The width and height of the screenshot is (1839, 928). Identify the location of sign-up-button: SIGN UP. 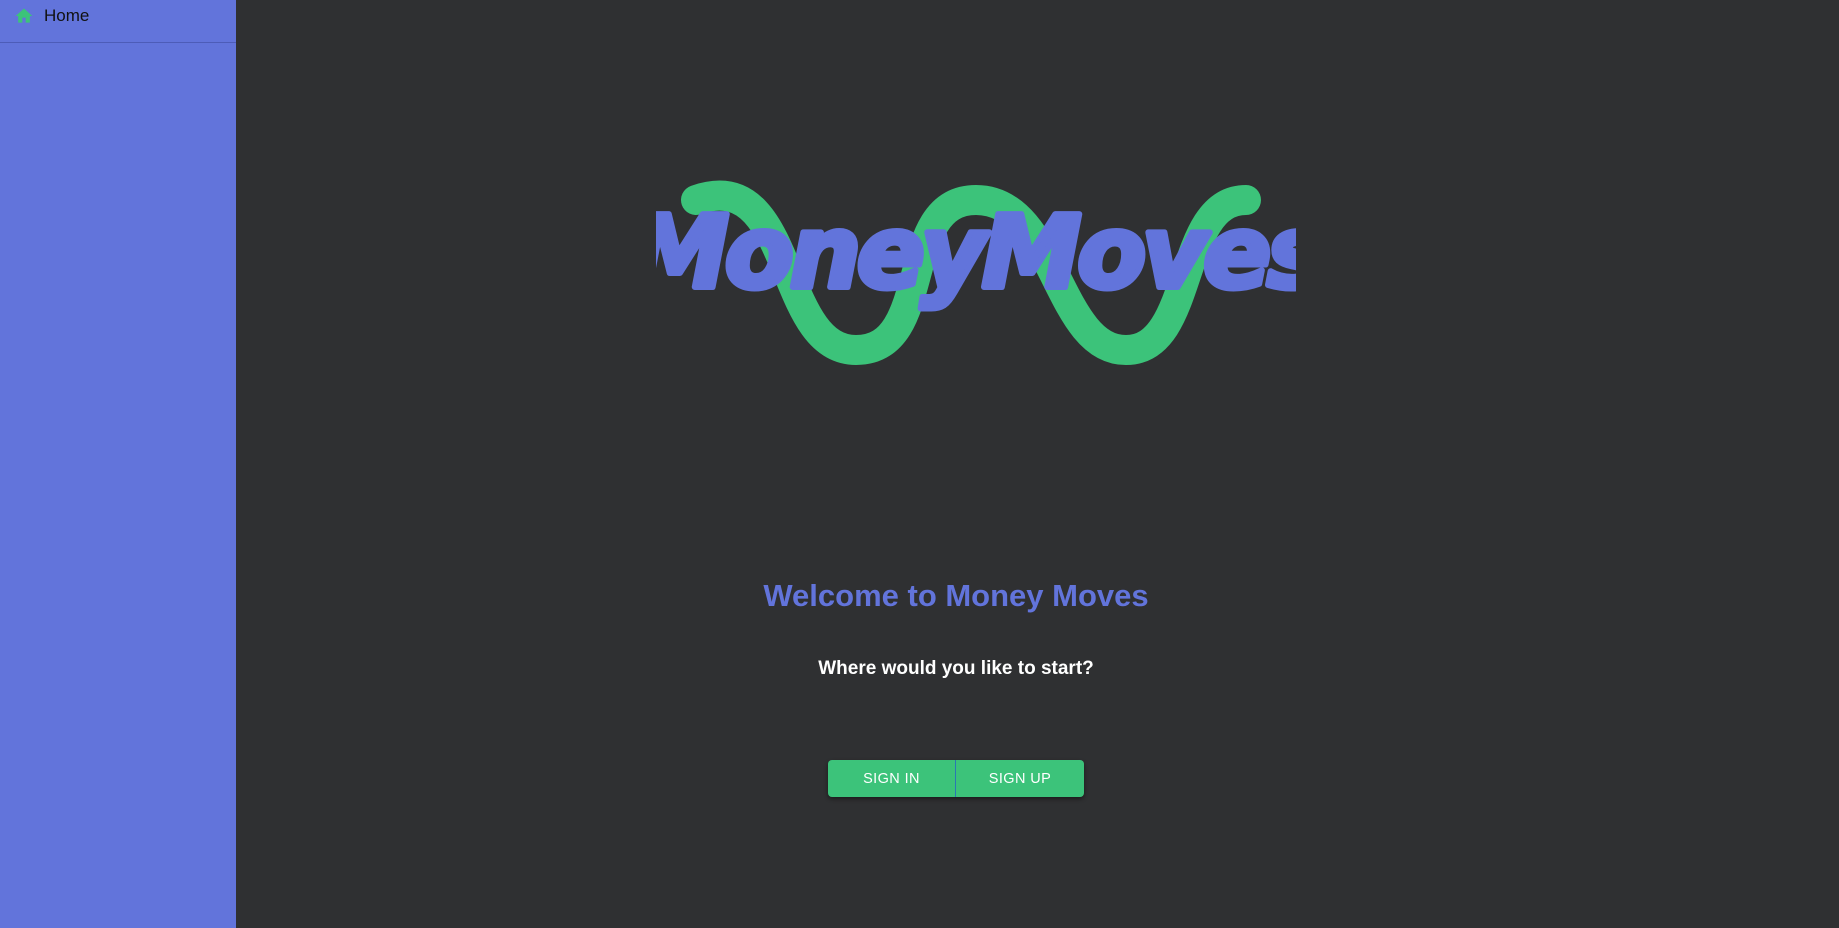
(1020, 778).